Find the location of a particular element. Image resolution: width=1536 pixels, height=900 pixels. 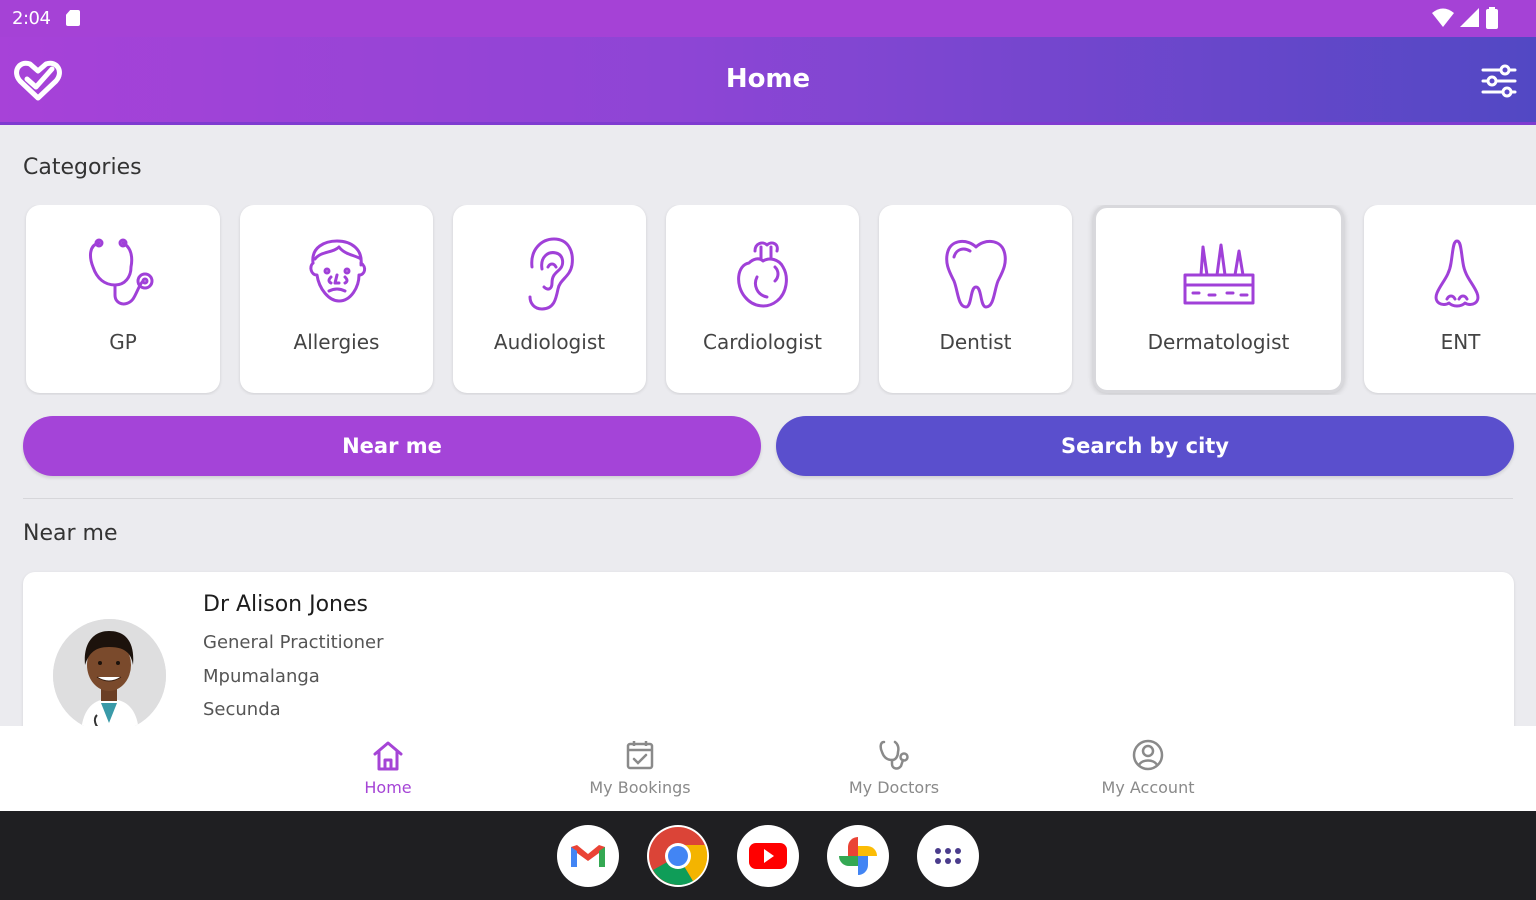

page-title: Home is located at coordinates (768, 79).